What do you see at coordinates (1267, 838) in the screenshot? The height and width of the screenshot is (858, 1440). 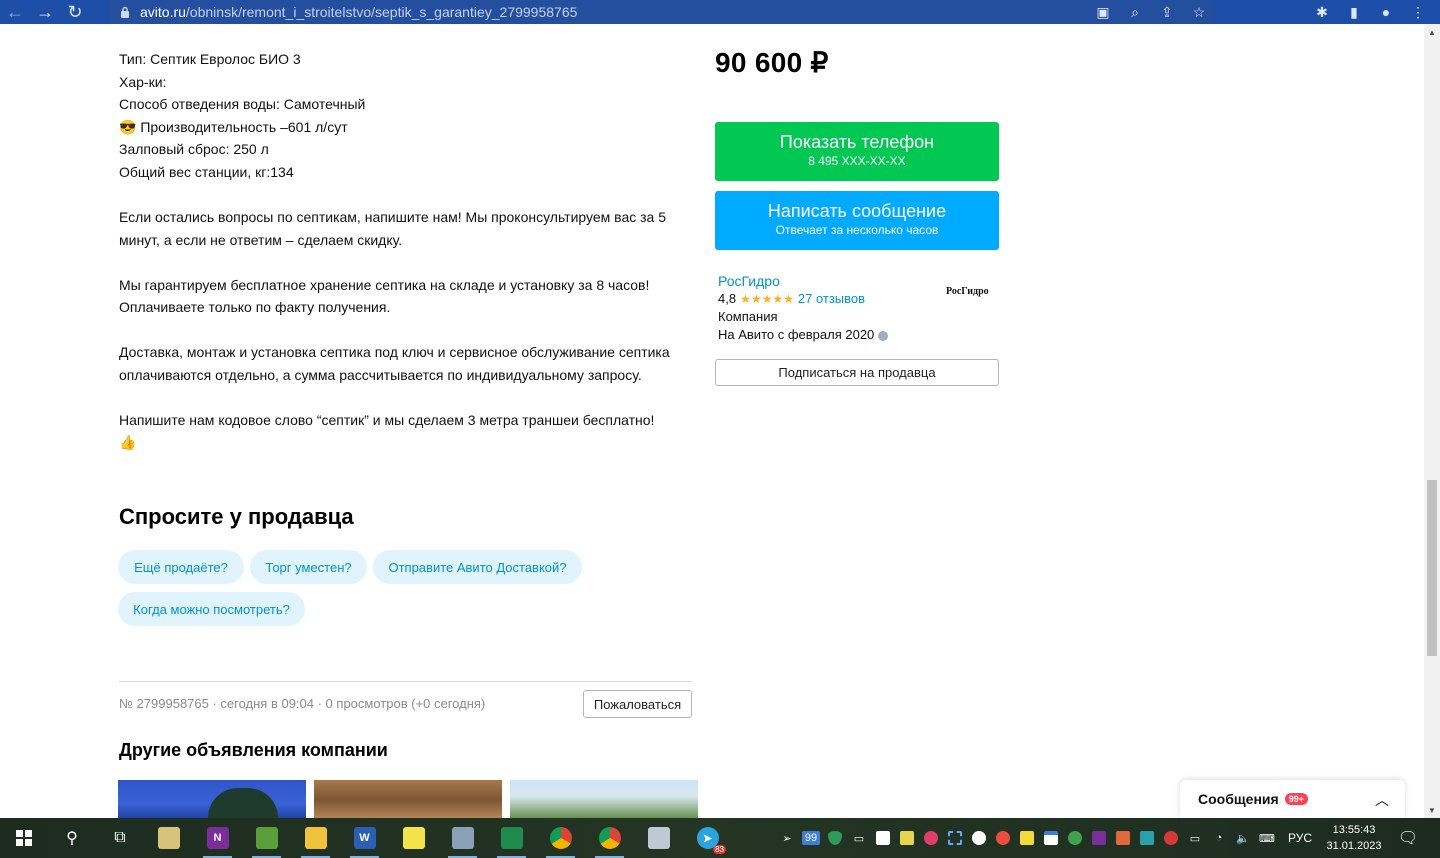 I see `keyboard-icon: ⌨` at bounding box center [1267, 838].